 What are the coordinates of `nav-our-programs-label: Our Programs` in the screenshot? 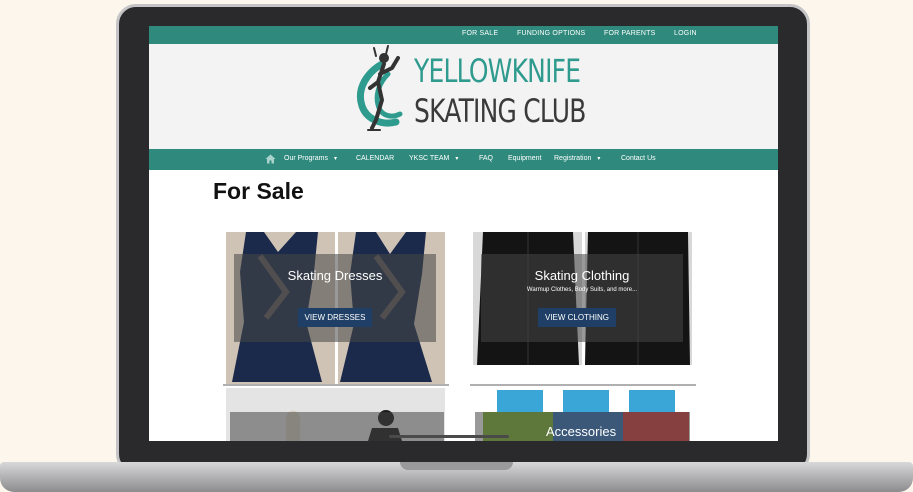 It's located at (306, 158).